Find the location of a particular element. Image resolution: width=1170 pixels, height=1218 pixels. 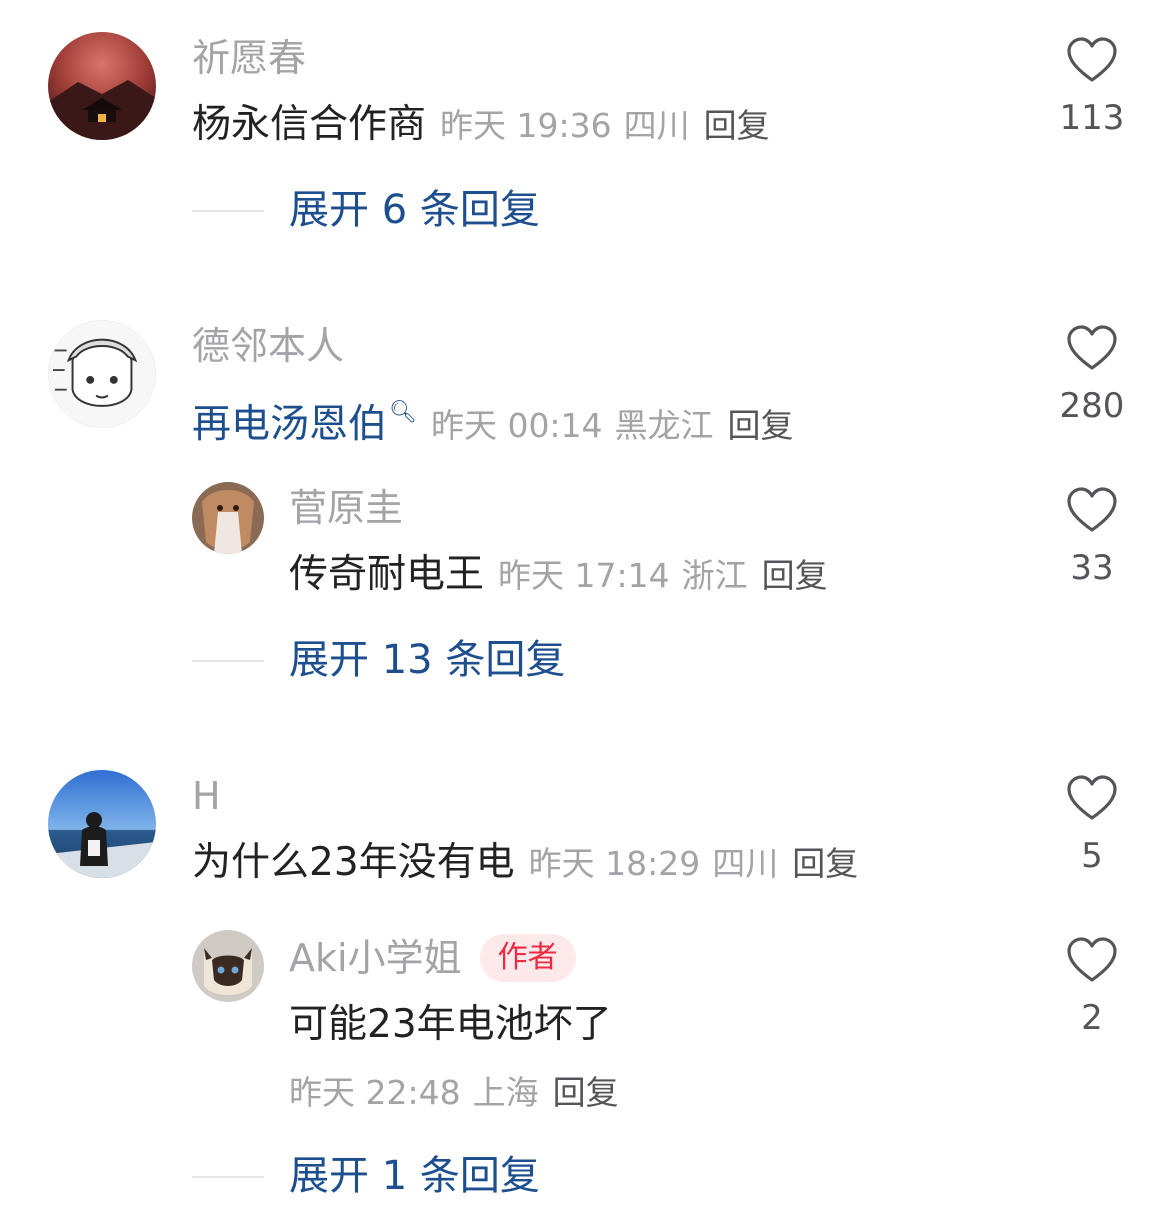

username: 德邻本人 is located at coordinates (268, 346).